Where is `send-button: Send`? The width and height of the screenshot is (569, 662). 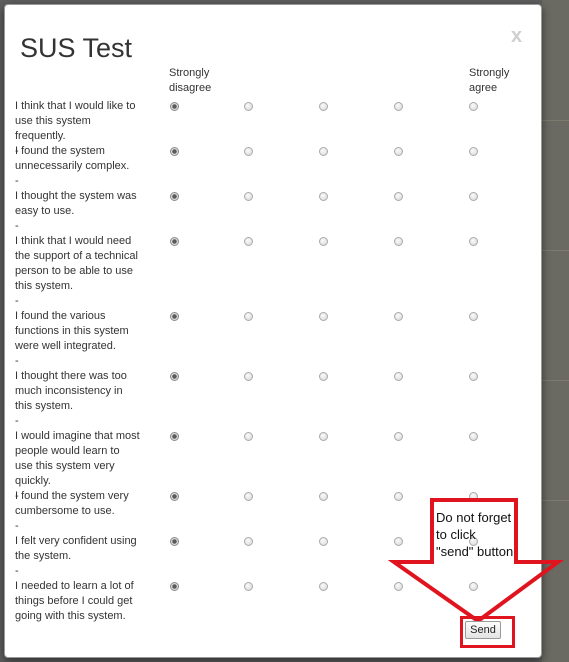
send-button: Send is located at coordinates (483, 630).